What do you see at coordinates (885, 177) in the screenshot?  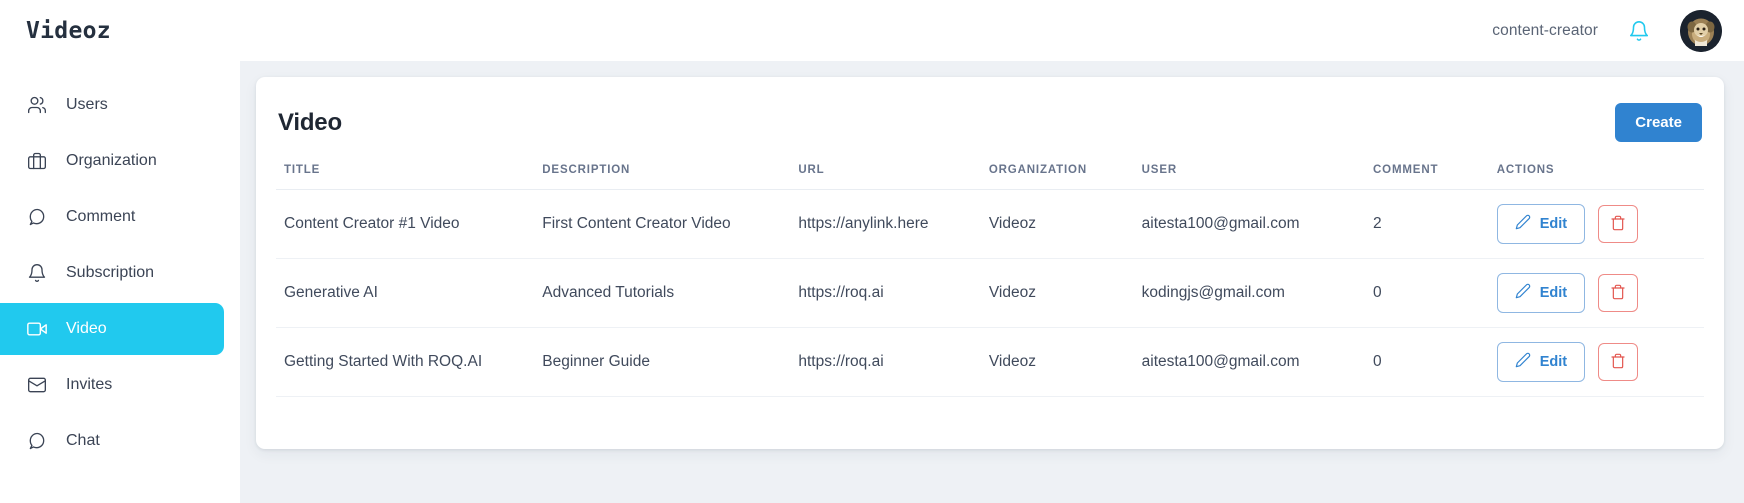 I see `column-header-url: URL` at bounding box center [885, 177].